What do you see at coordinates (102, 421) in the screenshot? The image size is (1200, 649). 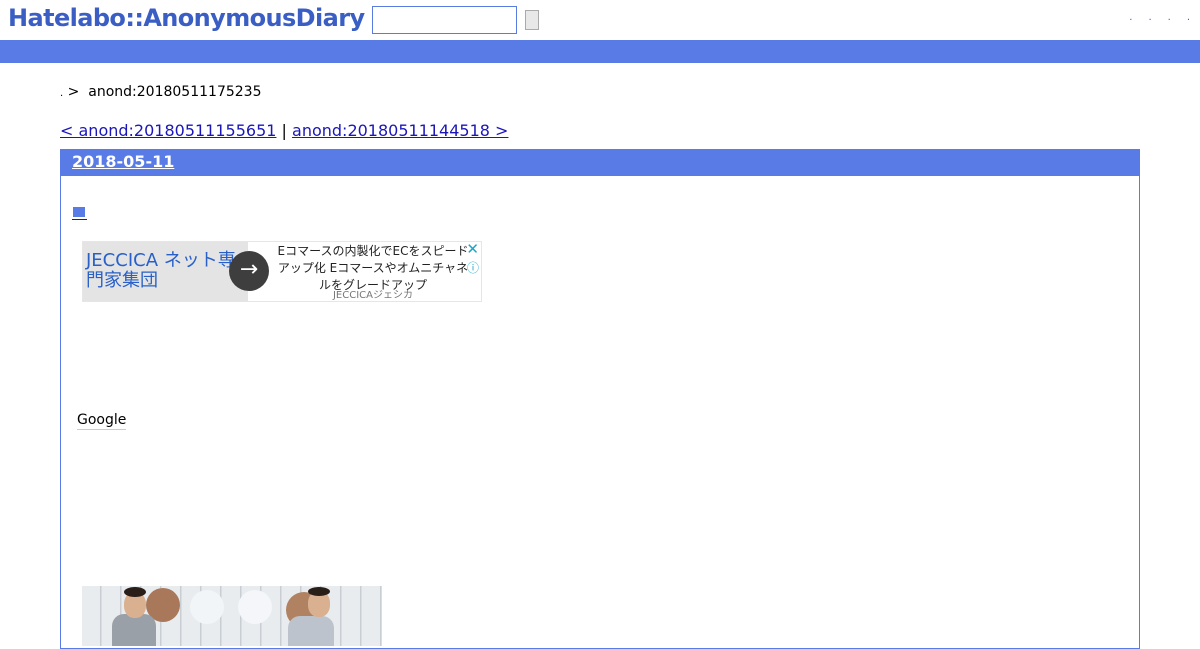 I see `google-label: Google` at bounding box center [102, 421].